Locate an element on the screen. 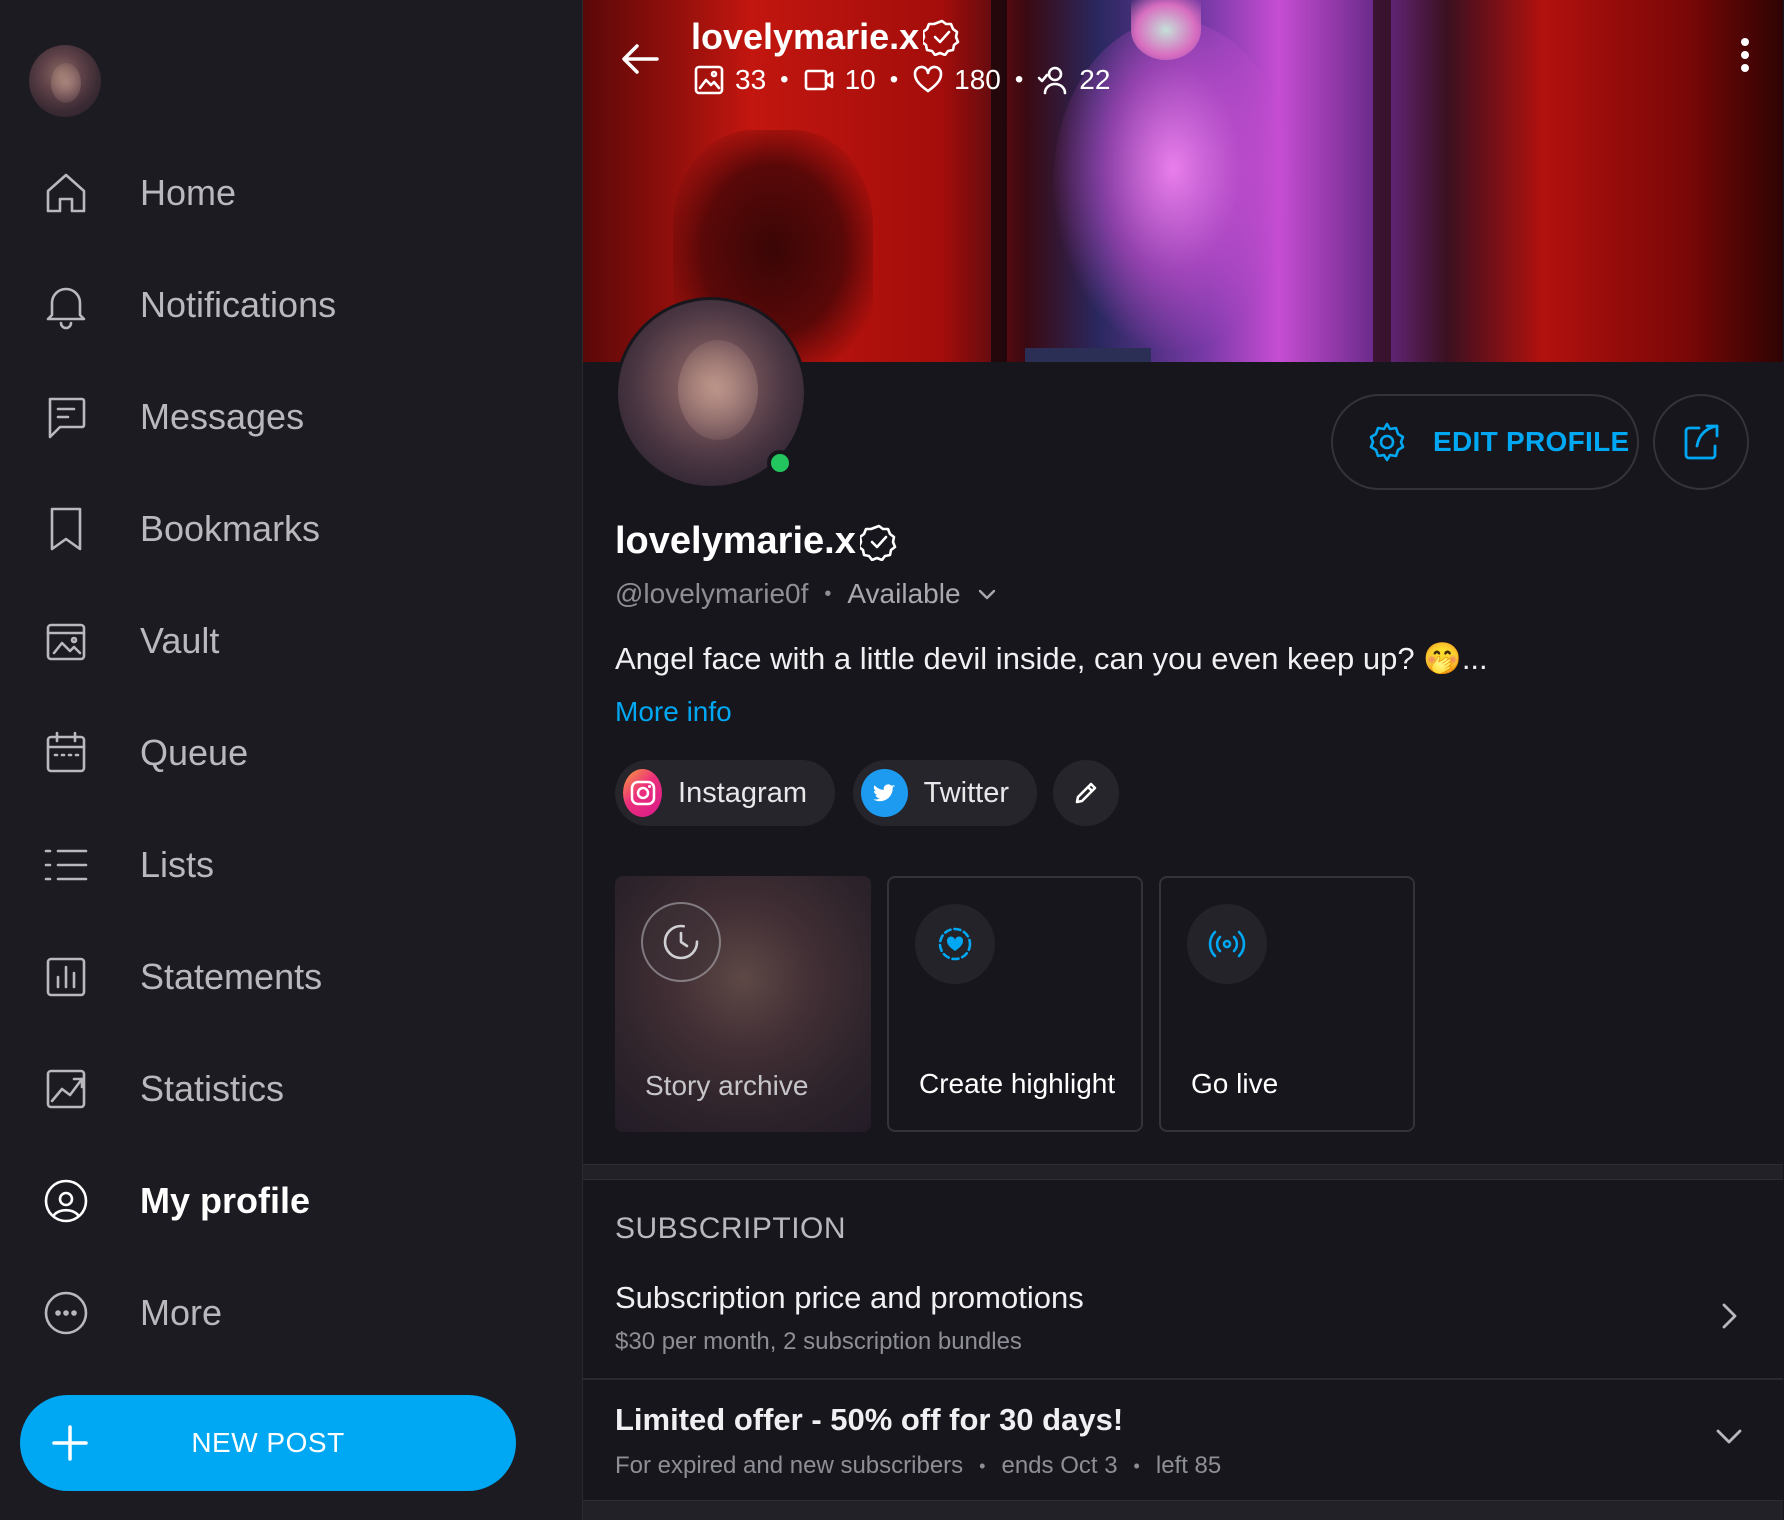  sidebar-avatar is located at coordinates (65, 81).